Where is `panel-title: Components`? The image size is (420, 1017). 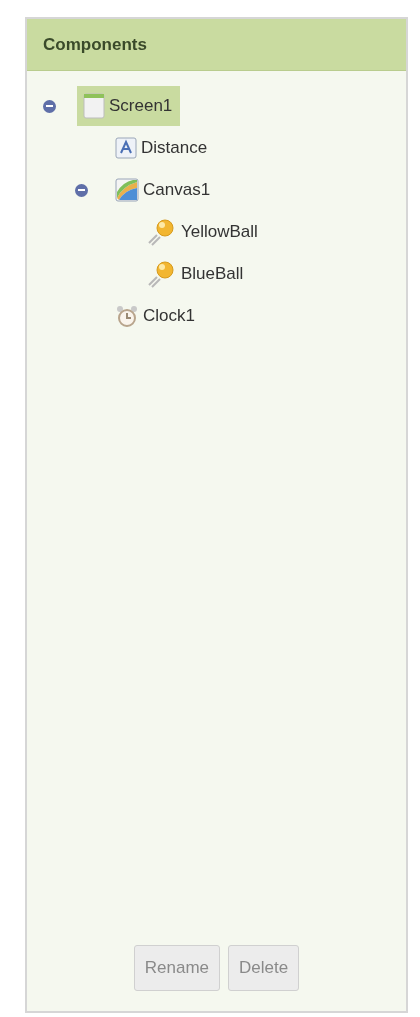 panel-title: Components is located at coordinates (95, 44).